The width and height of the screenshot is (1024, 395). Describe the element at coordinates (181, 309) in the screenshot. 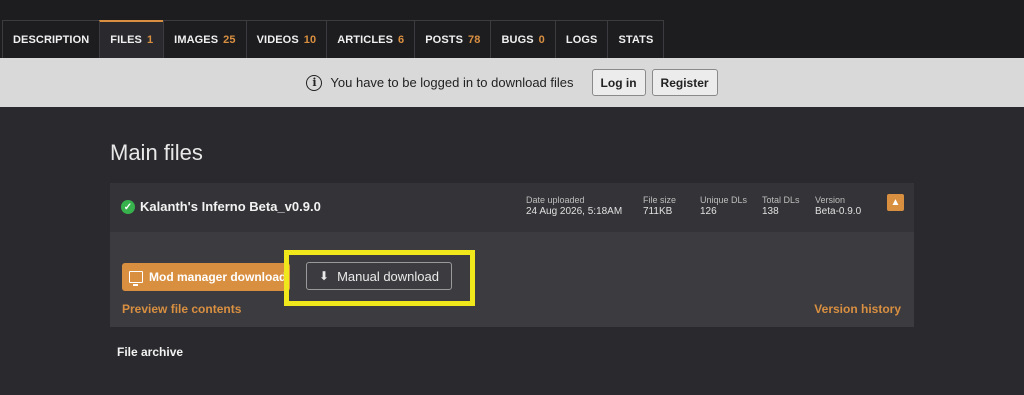

I see `preview-file-contents-link: Preview file contents` at that location.